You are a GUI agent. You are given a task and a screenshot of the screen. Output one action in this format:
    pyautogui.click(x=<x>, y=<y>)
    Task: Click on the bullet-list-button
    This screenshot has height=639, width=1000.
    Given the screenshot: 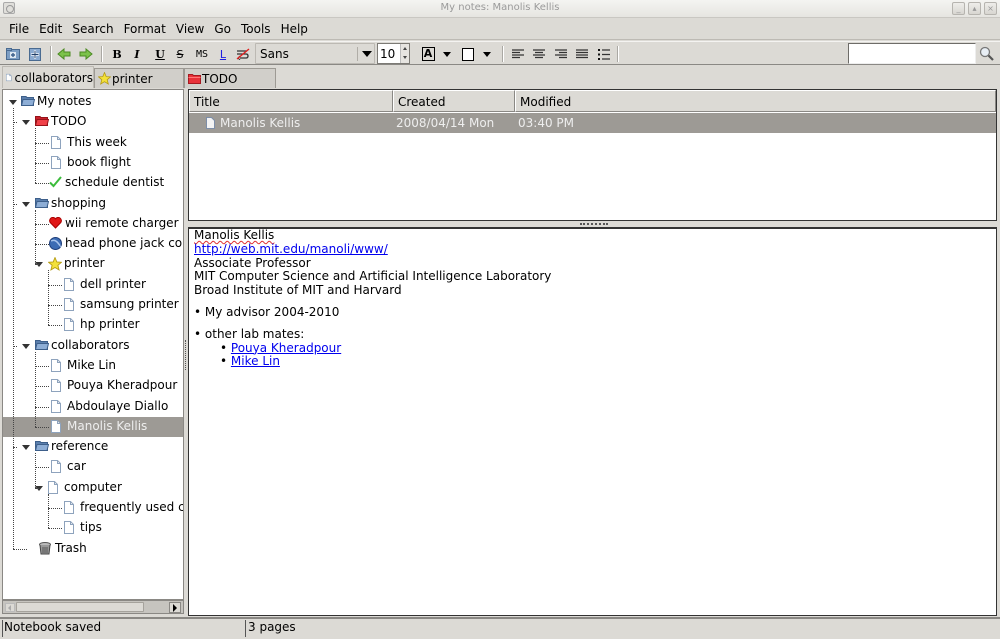 What is the action you would take?
    pyautogui.click(x=604, y=54)
    